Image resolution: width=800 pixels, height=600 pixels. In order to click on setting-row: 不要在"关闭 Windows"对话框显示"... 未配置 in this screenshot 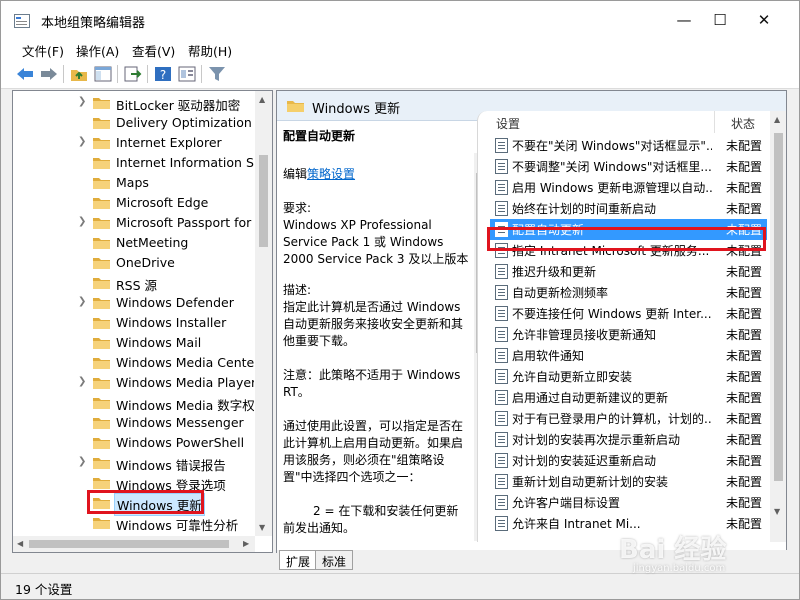, I will do `click(628, 145)`.